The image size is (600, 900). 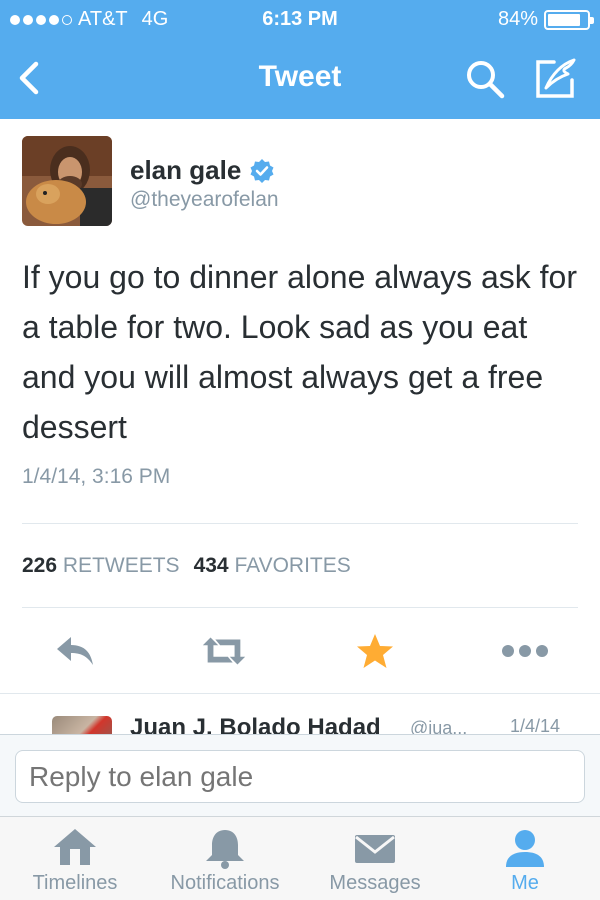 I want to click on tweet-timestamp: 1/4/14, 3:16 PM, so click(x=96, y=476).